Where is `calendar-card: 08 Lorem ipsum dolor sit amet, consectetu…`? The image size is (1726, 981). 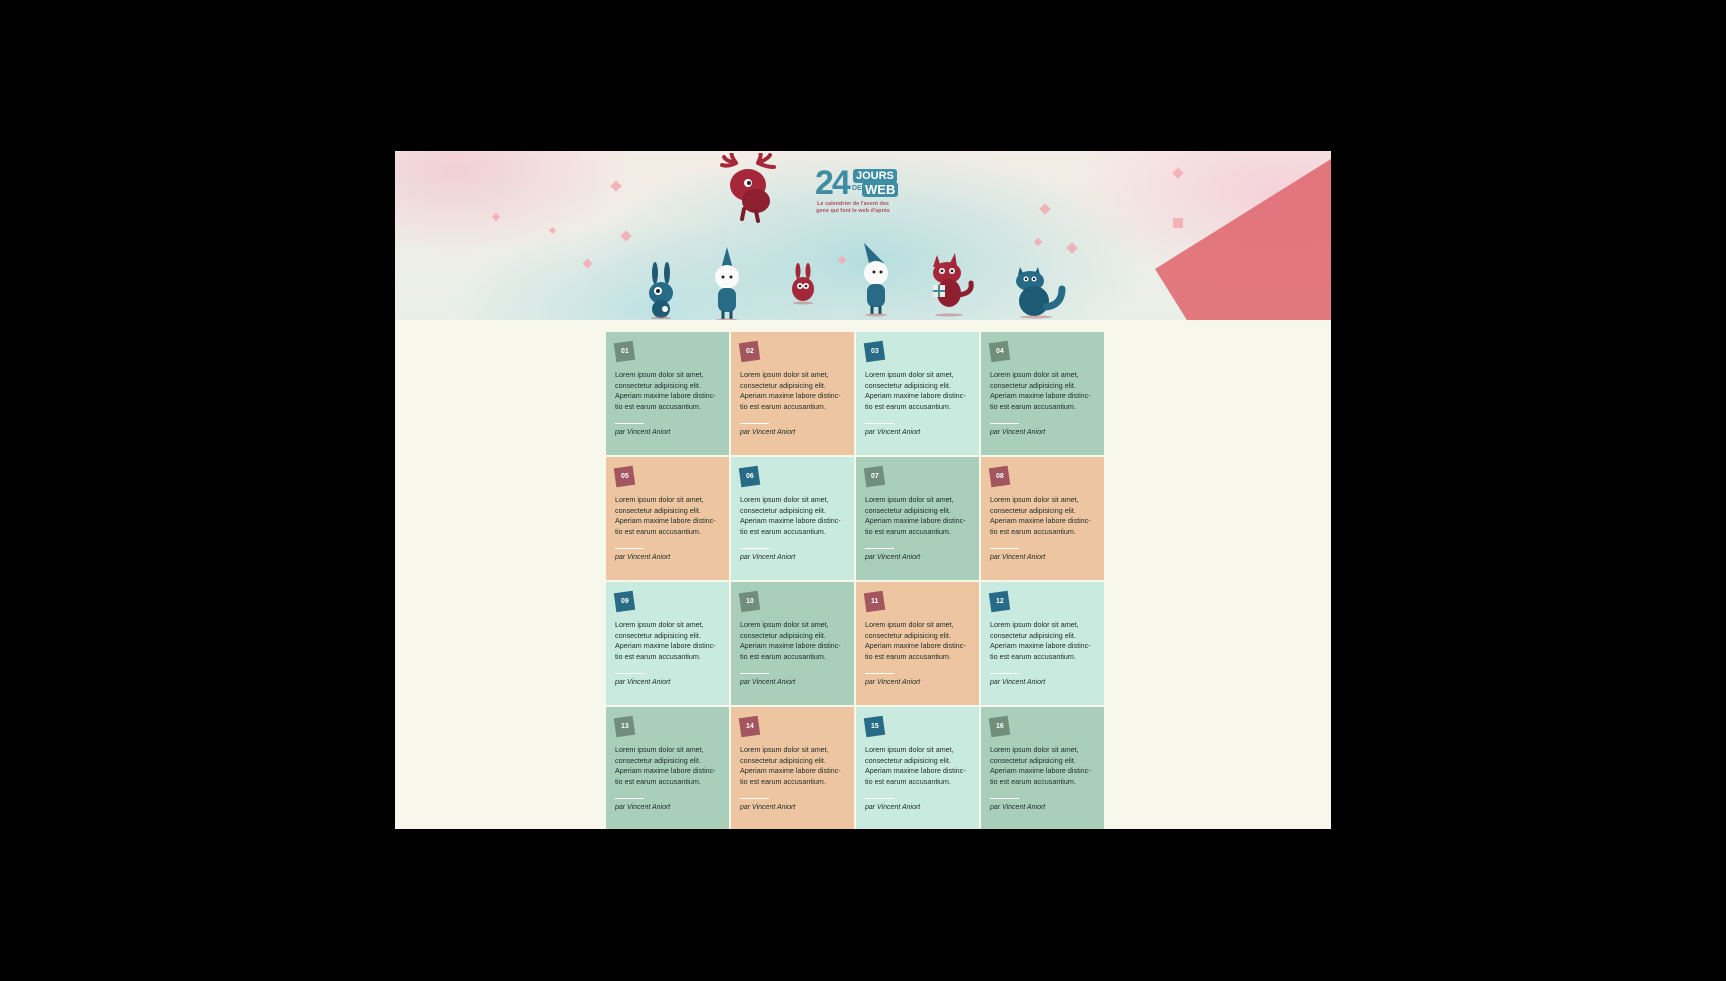
calendar-card: 08 Lorem ipsum dolor sit amet, consectetu… is located at coordinates (1042, 518).